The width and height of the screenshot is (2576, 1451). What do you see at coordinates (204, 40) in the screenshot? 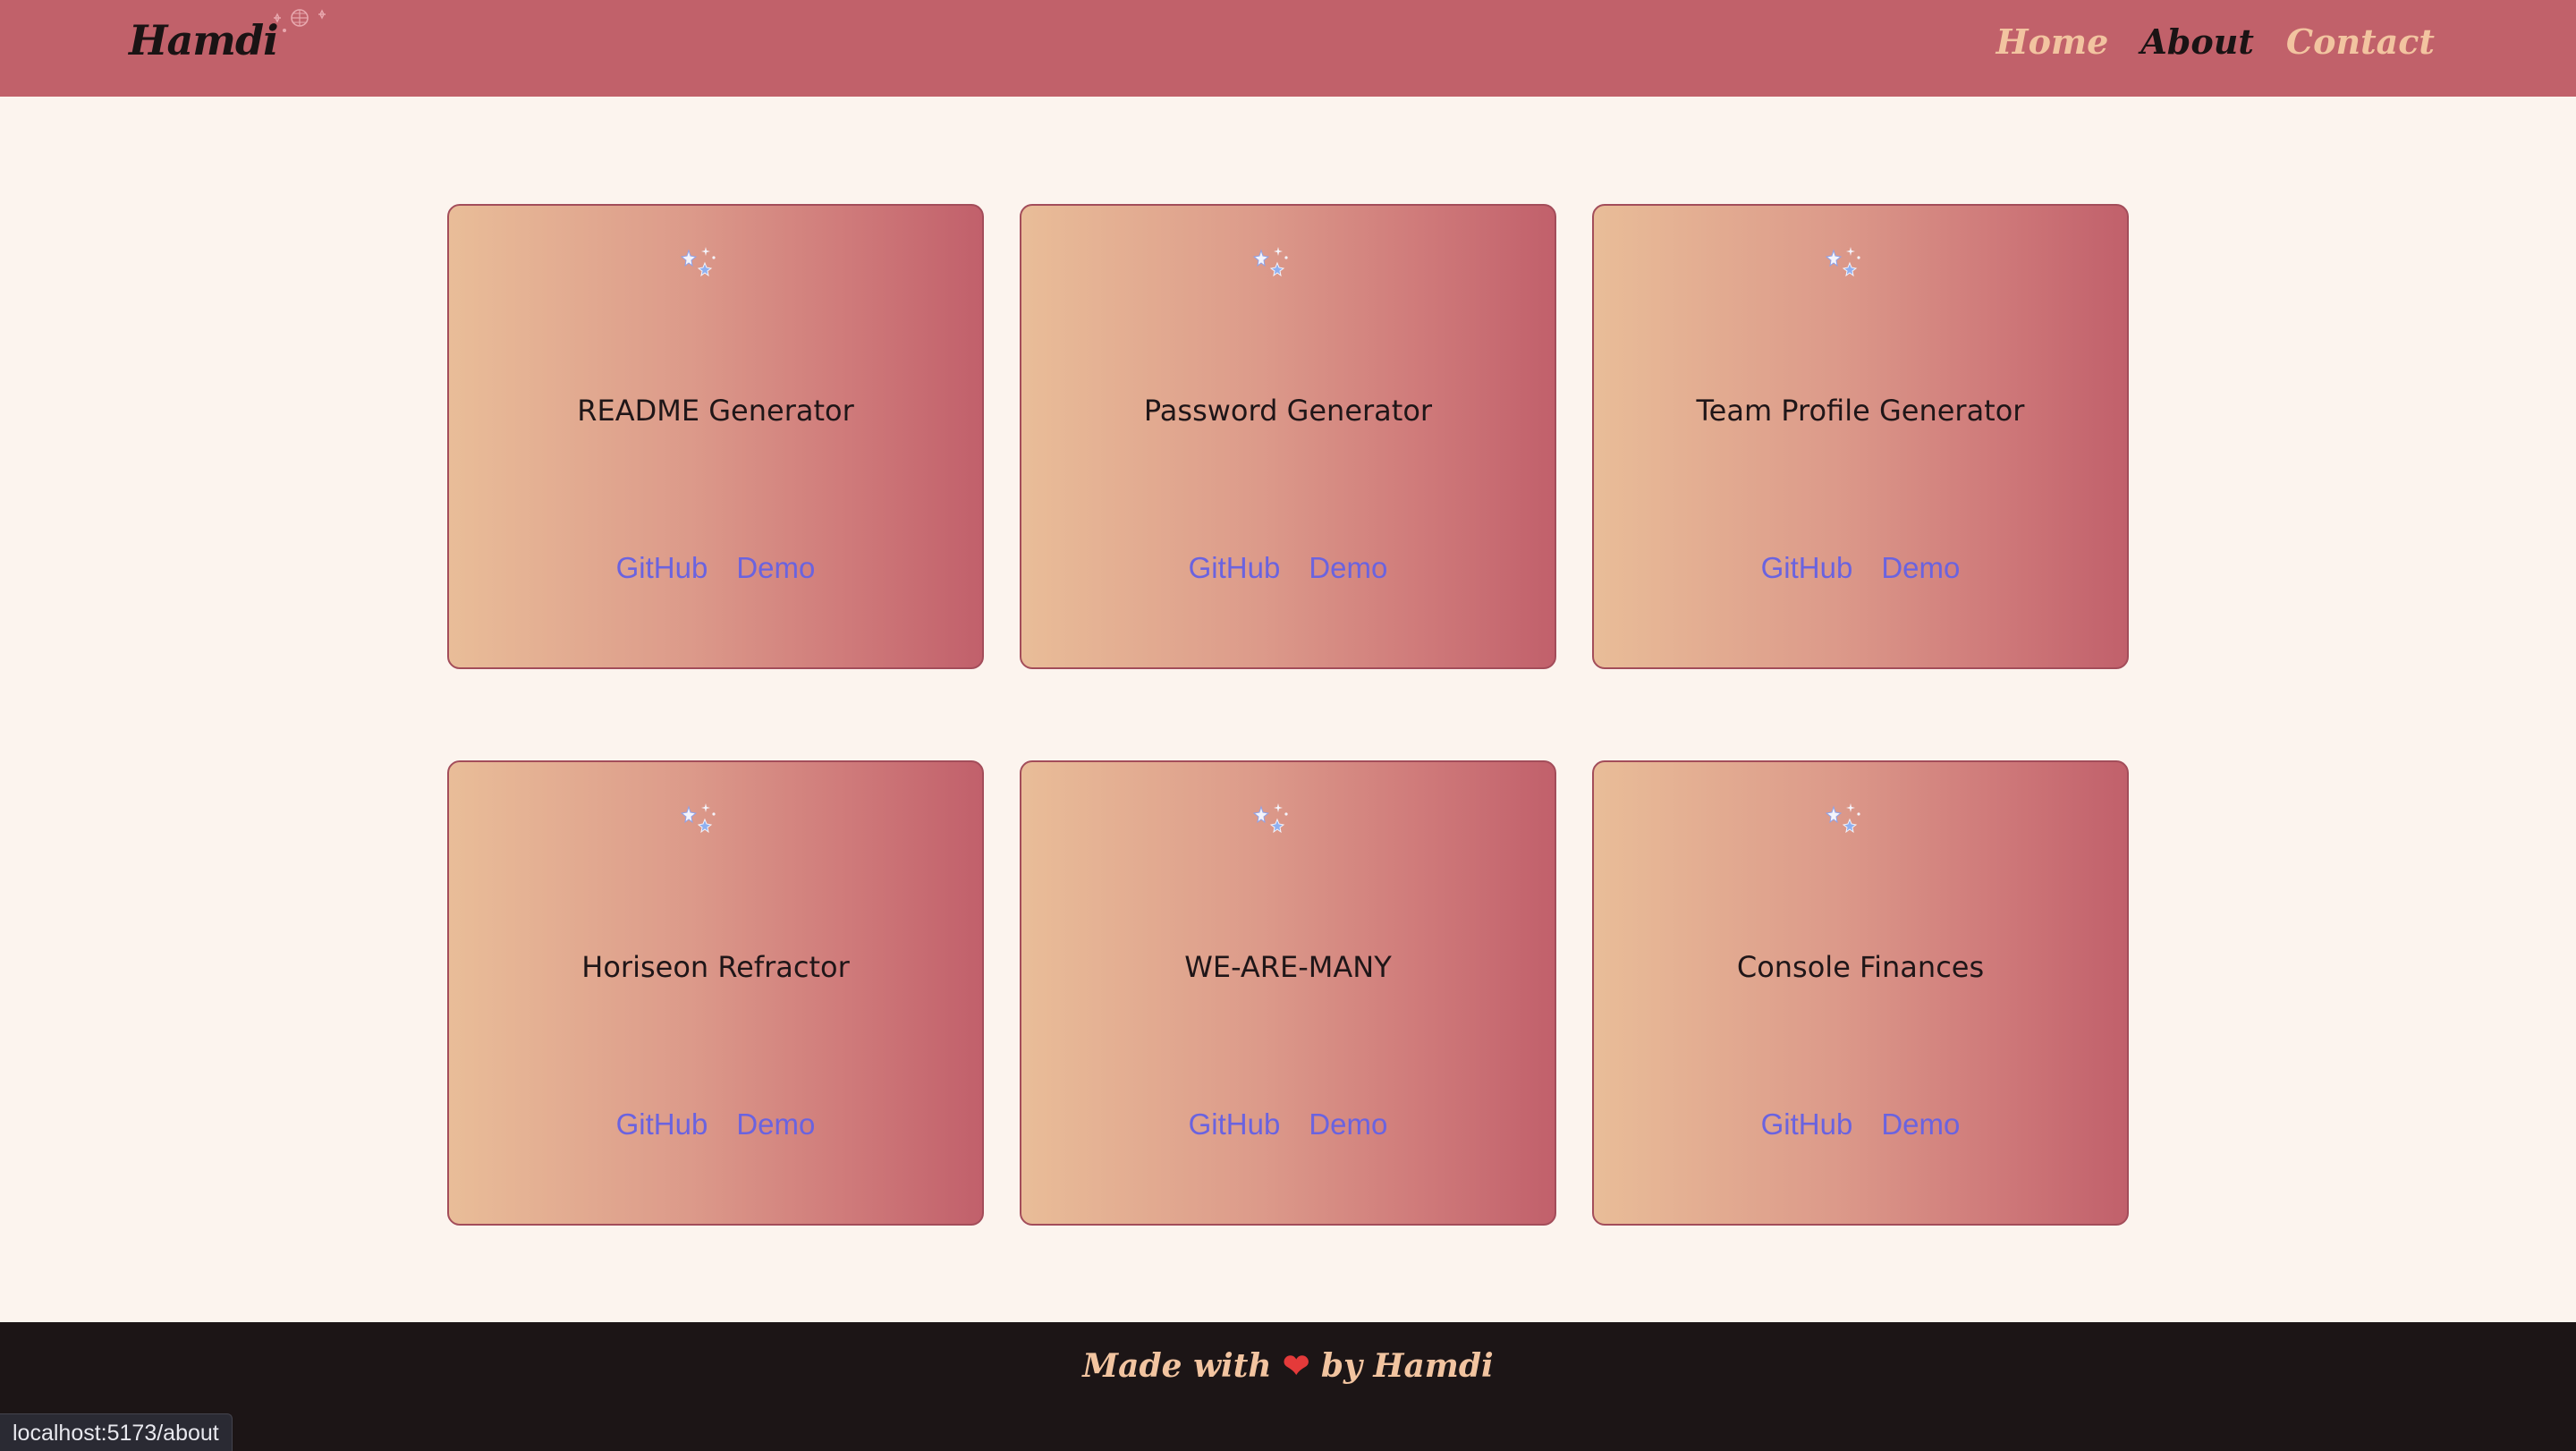
I see `brand-logo-link: Hamdi` at bounding box center [204, 40].